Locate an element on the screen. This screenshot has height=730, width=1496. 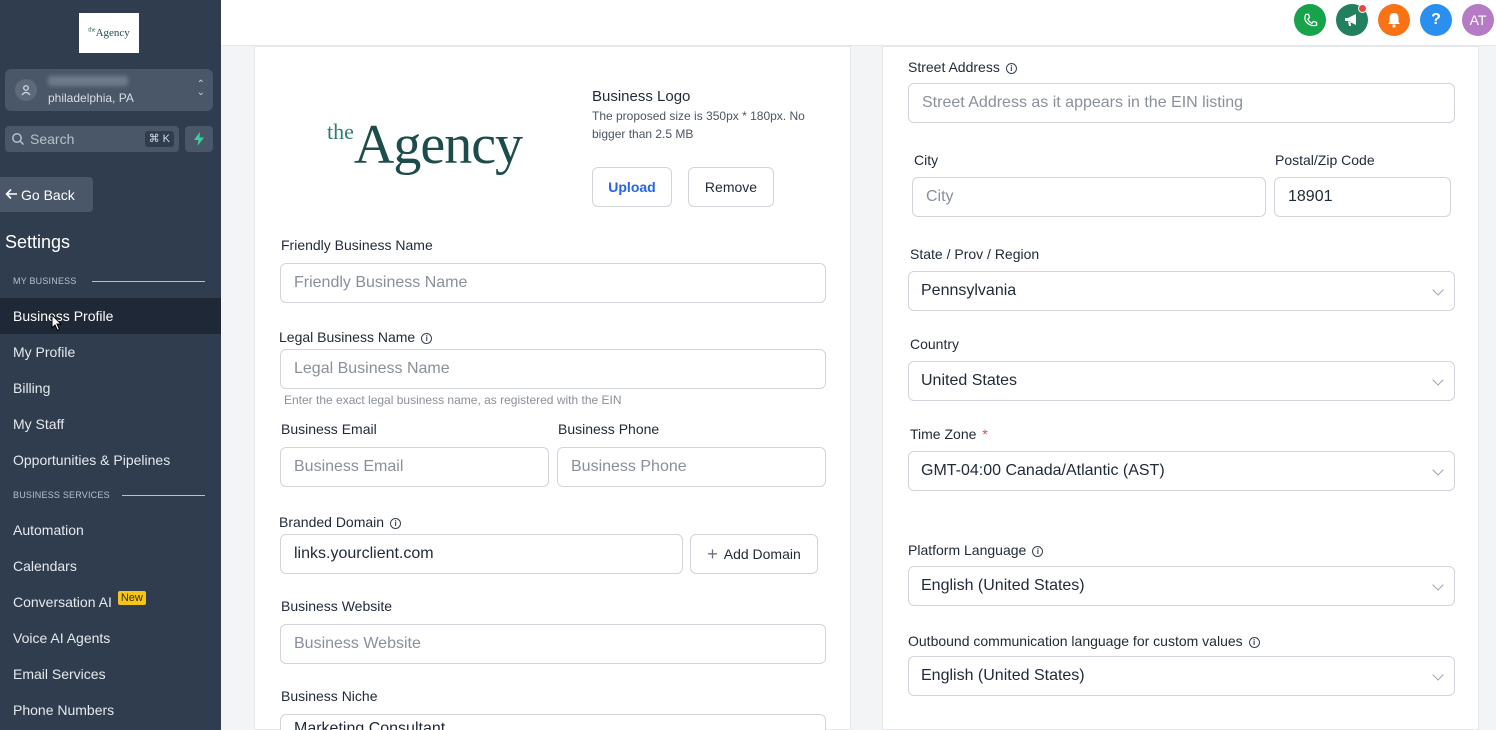
state-value: Pennsylvania is located at coordinates (969, 290).